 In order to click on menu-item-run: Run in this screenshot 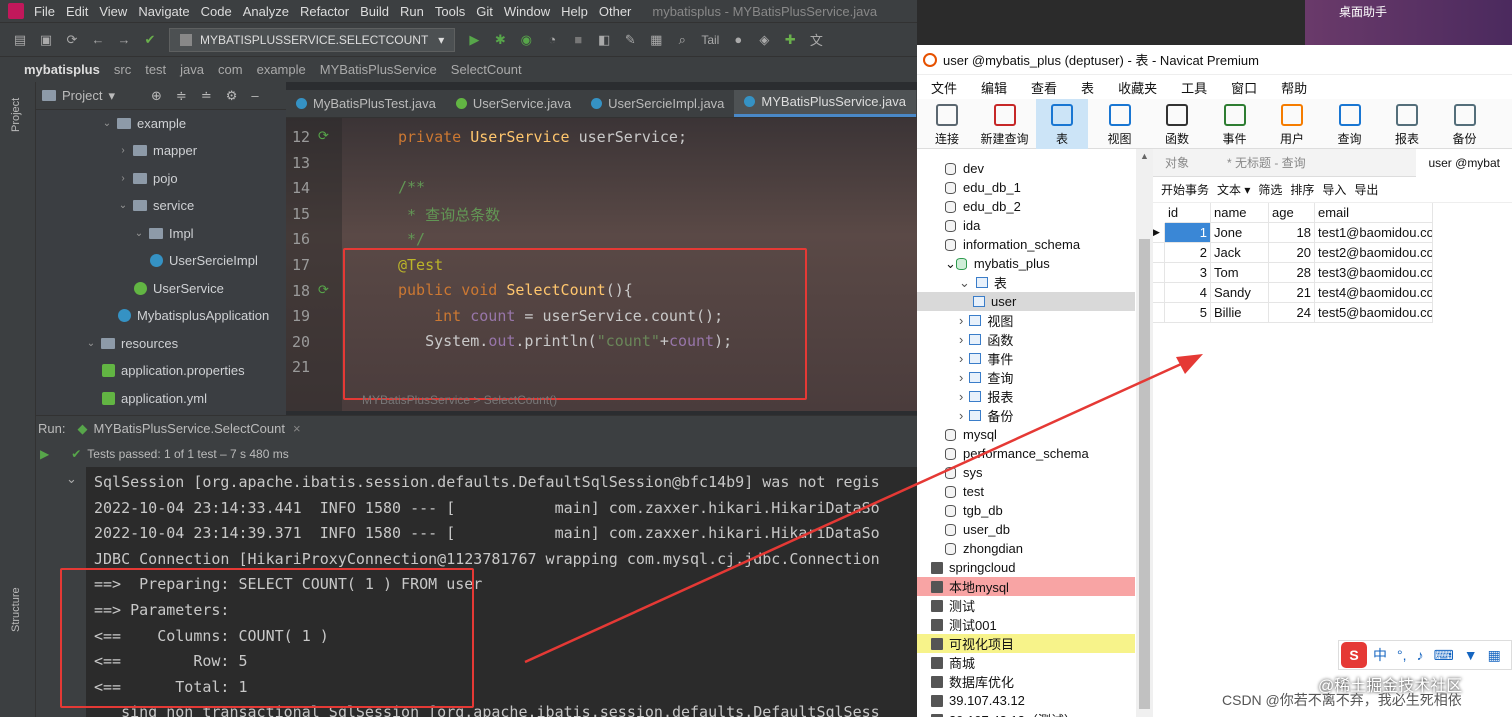, I will do `click(412, 11)`.